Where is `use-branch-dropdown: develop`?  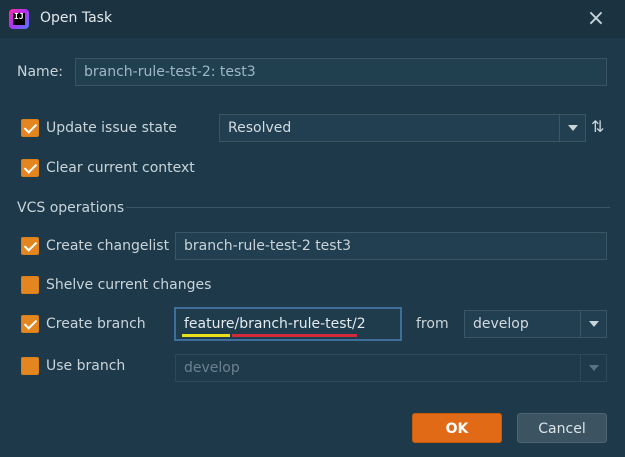
use-branch-dropdown: develop is located at coordinates (391, 368).